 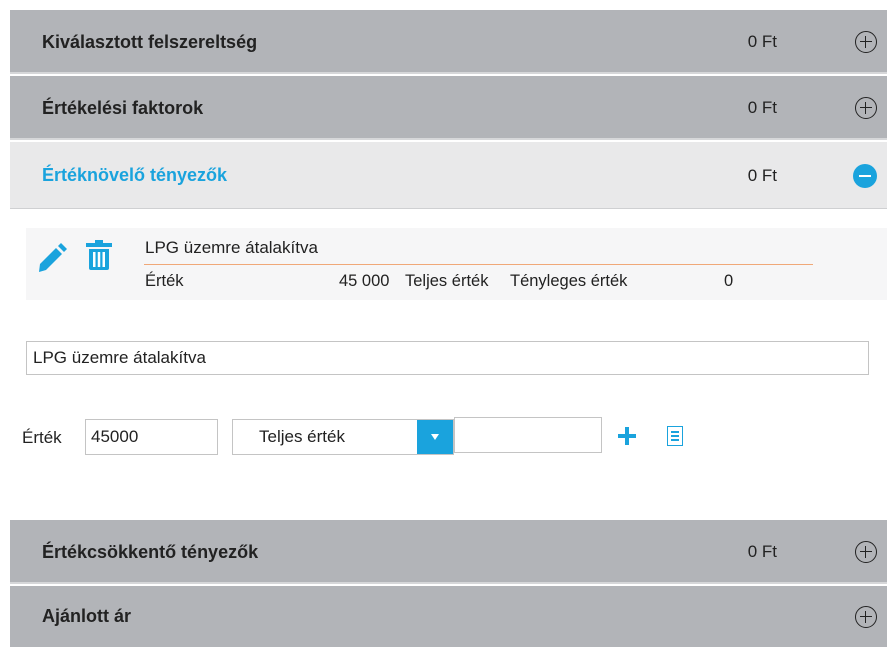 What do you see at coordinates (448, 552) in the screenshot?
I see `section-value-decreasing-factors: Értékcsökkentő tényezők 0 Ft` at bounding box center [448, 552].